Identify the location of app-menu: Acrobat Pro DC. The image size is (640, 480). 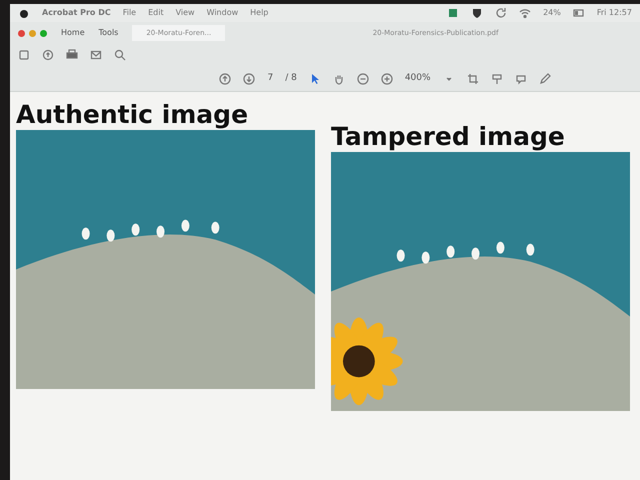
(76, 13).